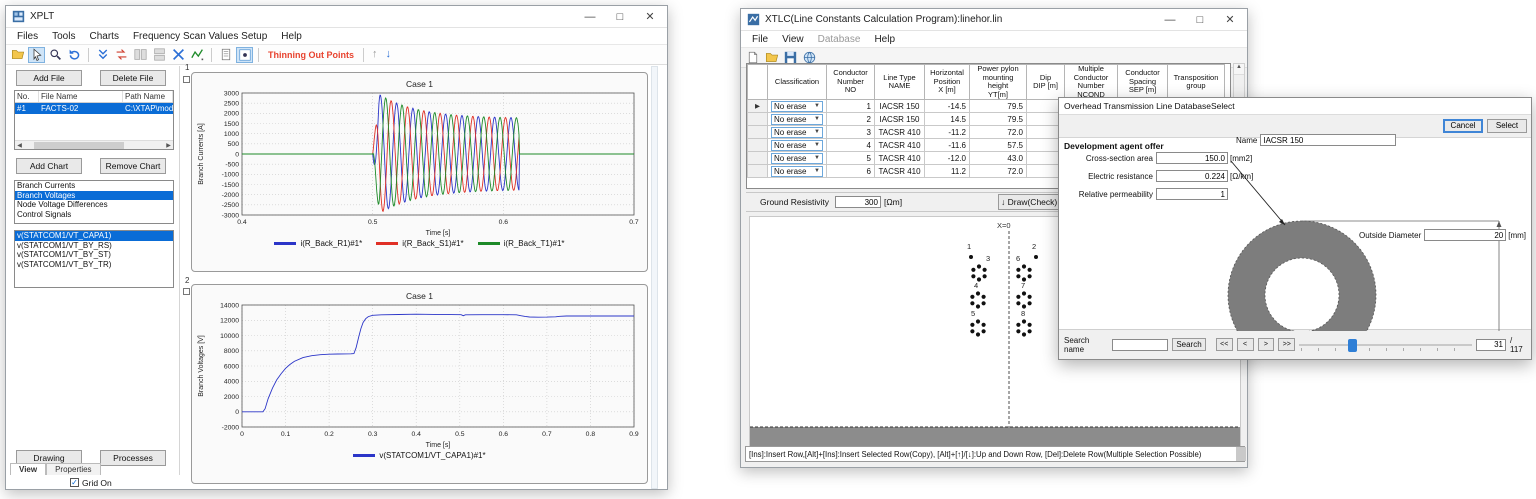  I want to click on table-cell: -11.6, so click(947, 145).